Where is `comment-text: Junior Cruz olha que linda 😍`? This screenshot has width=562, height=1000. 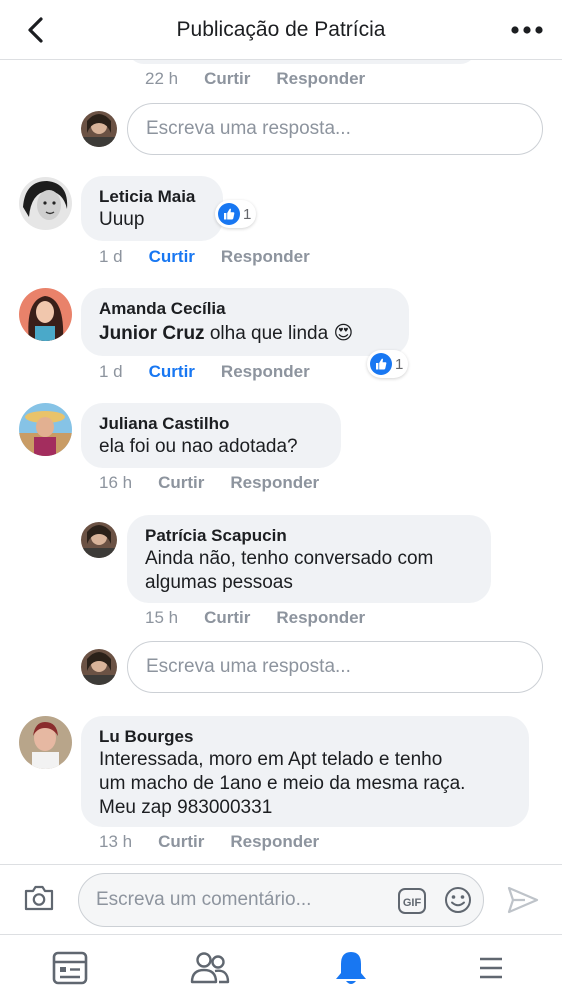
comment-text: Junior Cruz olha que linda 😍 is located at coordinates (245, 334).